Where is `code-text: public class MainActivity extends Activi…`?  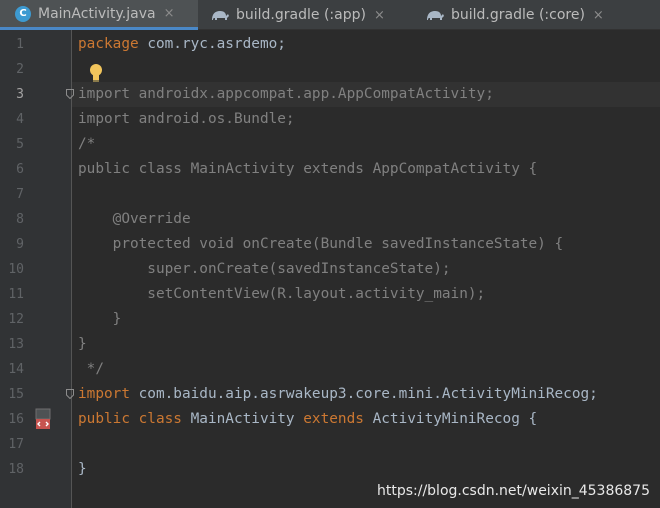
code-text: public class MainActivity extends Activi… is located at coordinates (307, 419).